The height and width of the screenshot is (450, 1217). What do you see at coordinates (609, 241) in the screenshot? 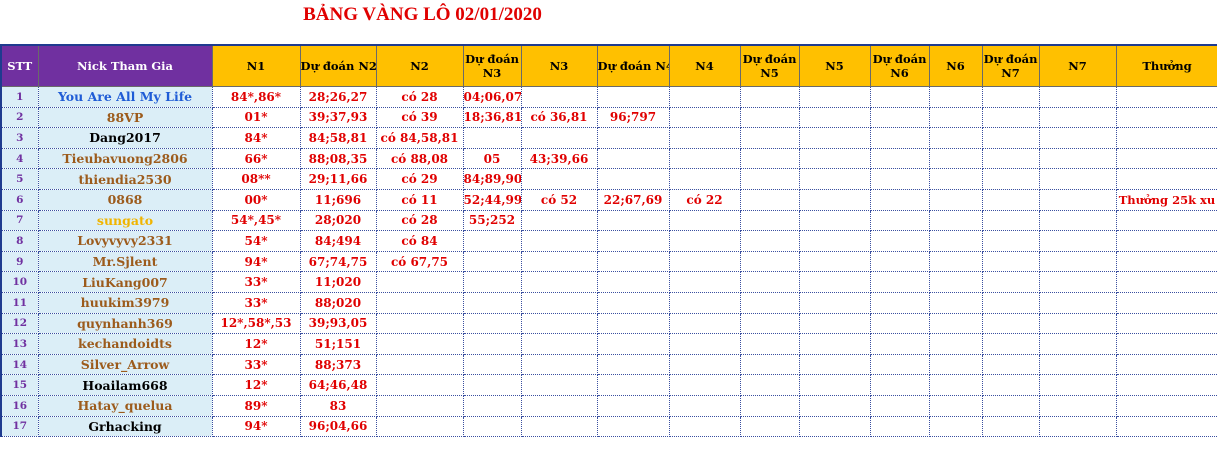
I see `table-row: 8 Lovyvyvy2331 54* 84;494 có 84` at bounding box center [609, 241].